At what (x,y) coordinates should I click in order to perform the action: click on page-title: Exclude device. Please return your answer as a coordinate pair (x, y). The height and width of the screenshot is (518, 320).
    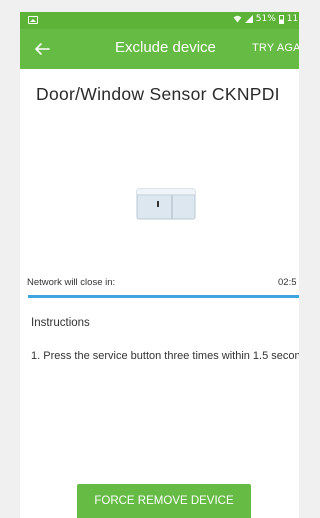
    Looking at the image, I should click on (165, 47).